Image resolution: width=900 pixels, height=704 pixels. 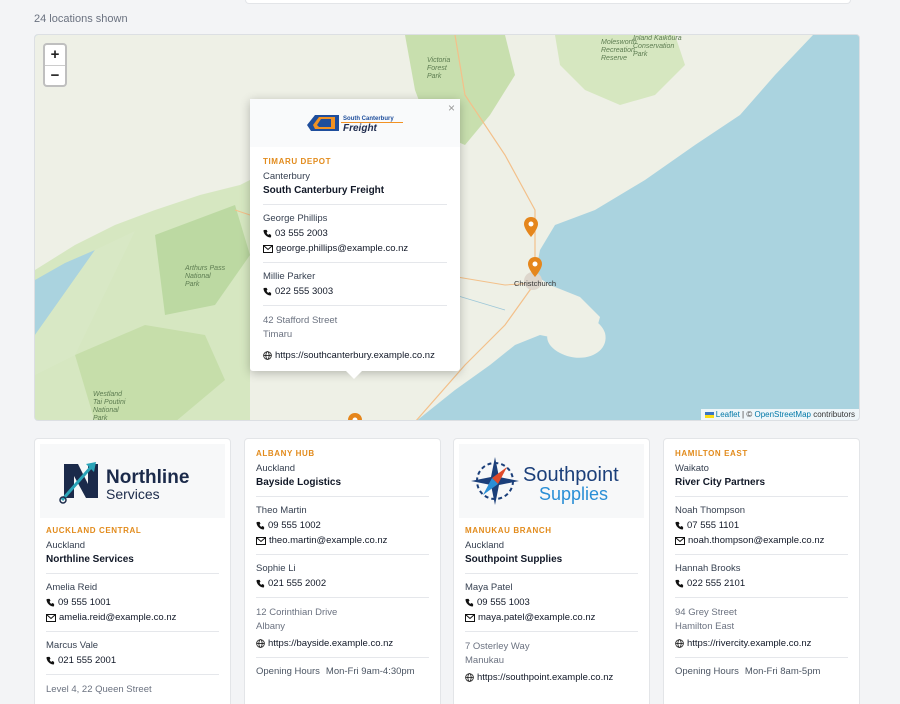 I want to click on company-name: River City Partners, so click(x=720, y=482).